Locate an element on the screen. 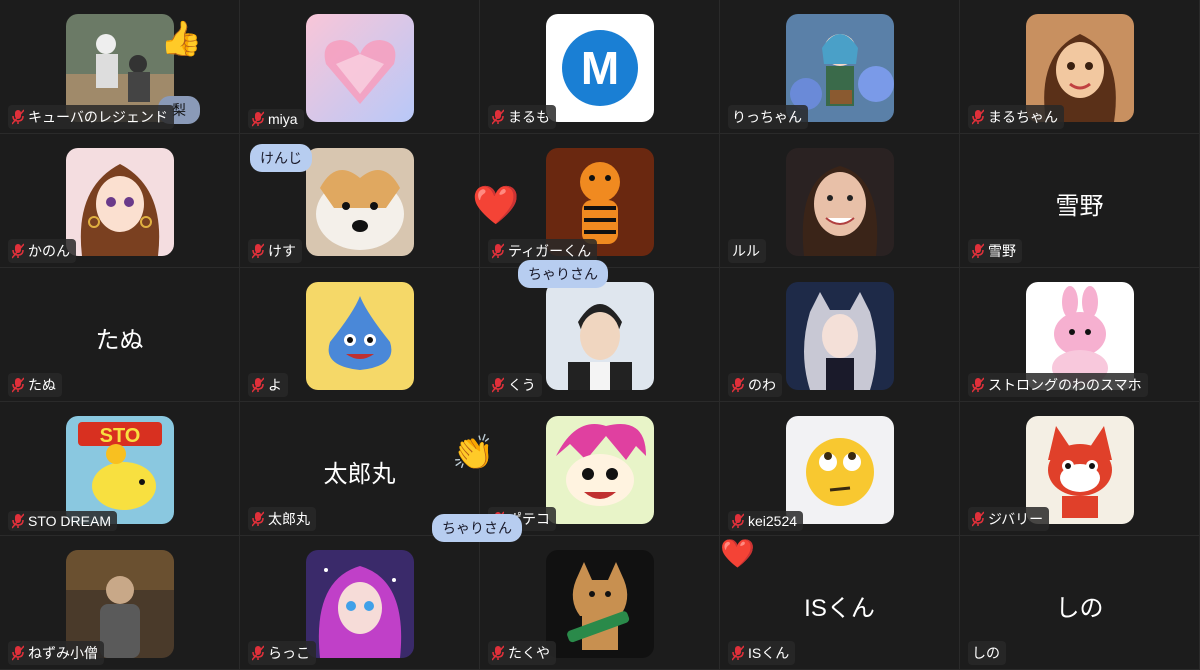 The image size is (1200, 670). participant-label: miya is located at coordinates (276, 119).